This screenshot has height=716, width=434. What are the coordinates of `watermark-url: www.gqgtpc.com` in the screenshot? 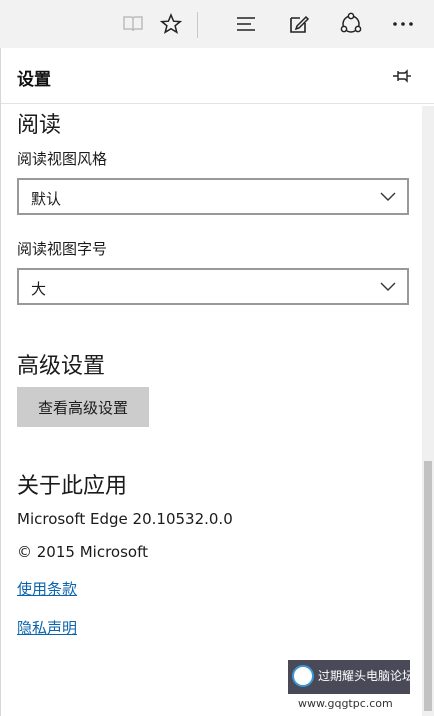 It's located at (345, 703).